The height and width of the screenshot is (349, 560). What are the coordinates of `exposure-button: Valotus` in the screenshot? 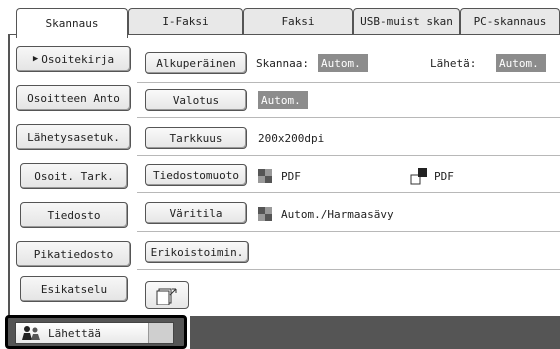 It's located at (196, 100).